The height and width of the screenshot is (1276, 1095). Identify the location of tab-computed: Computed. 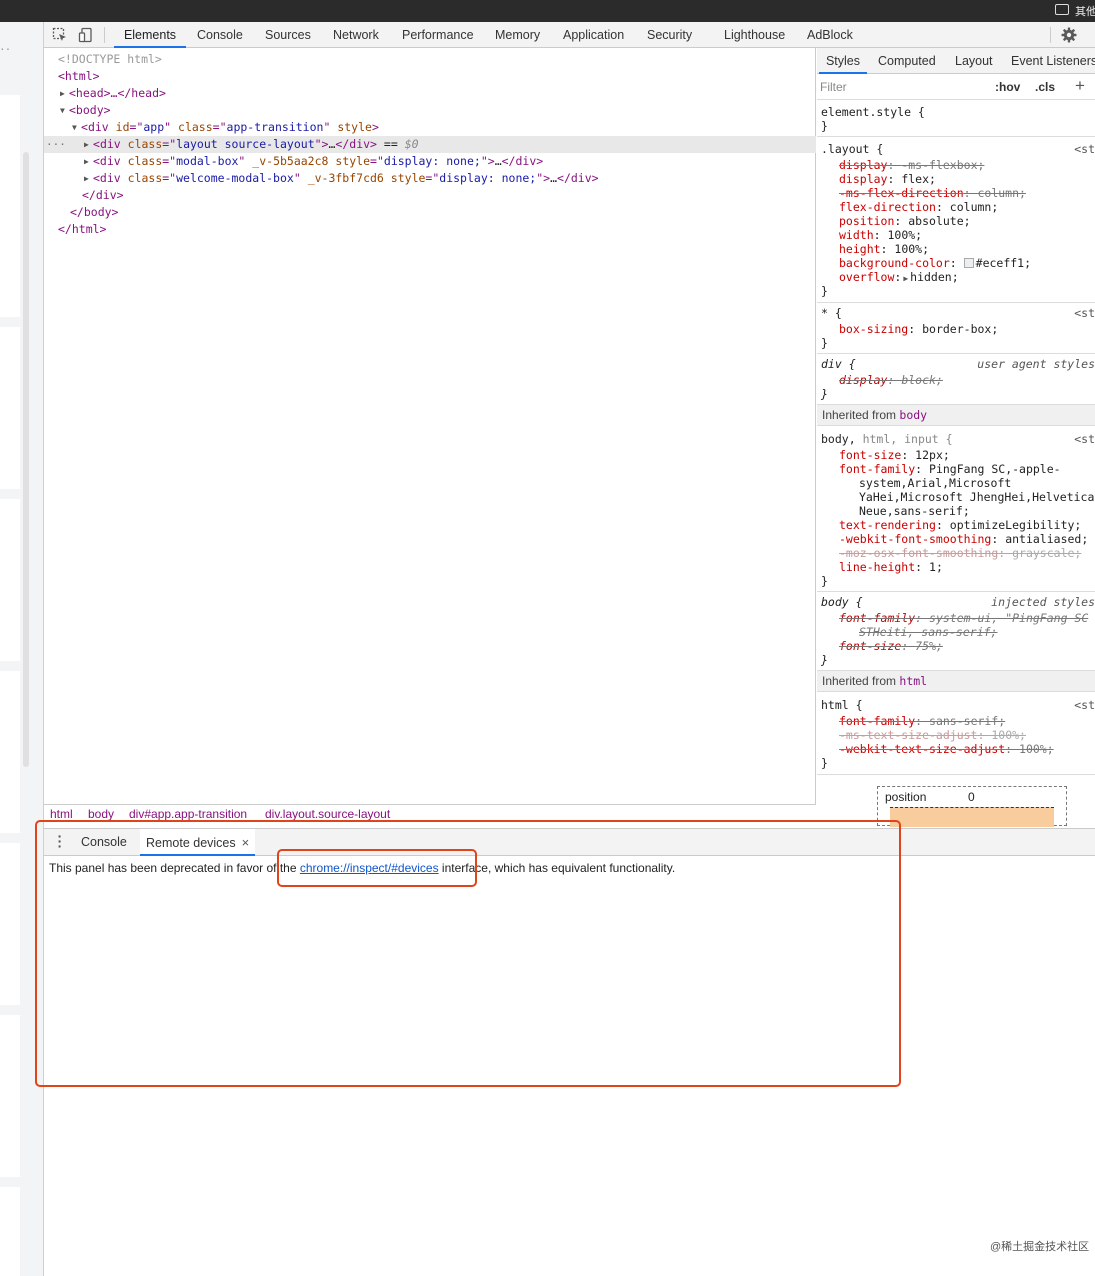
(907, 61).